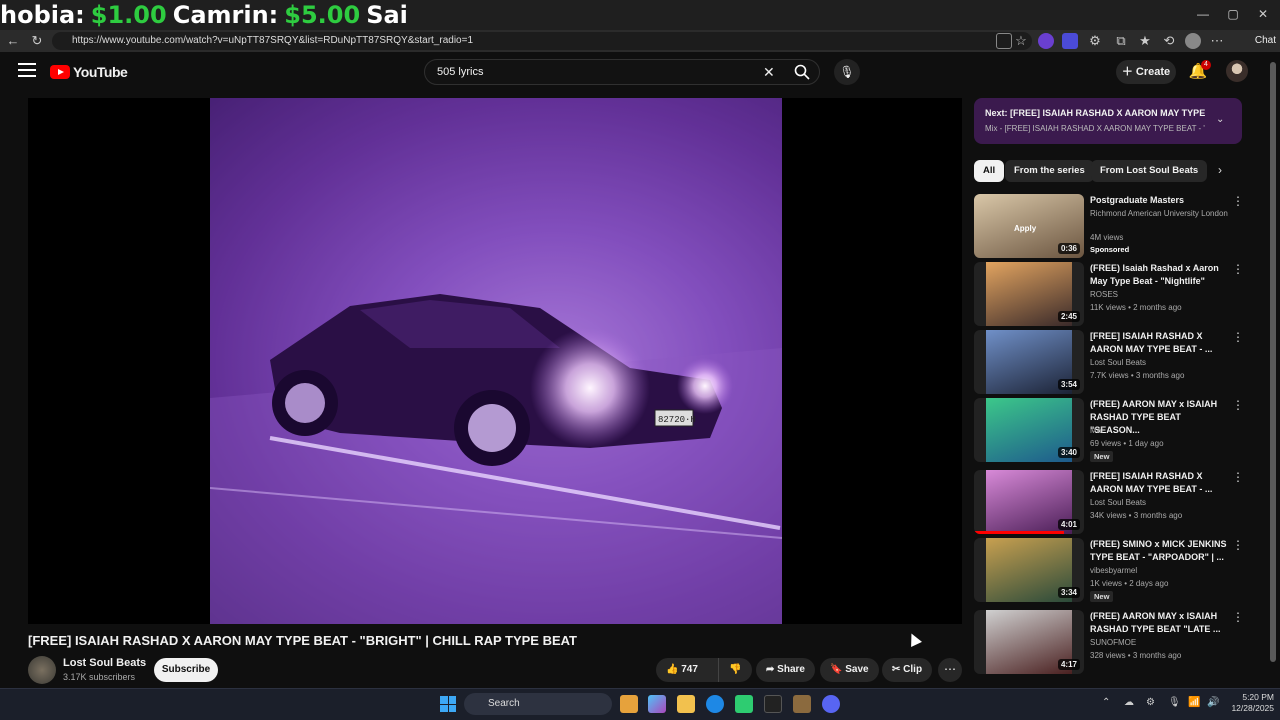 This screenshot has width=1280, height=720. Describe the element at coordinates (1160, 643) in the screenshot. I see `recommendation-channel: SUNOFMOE` at that location.